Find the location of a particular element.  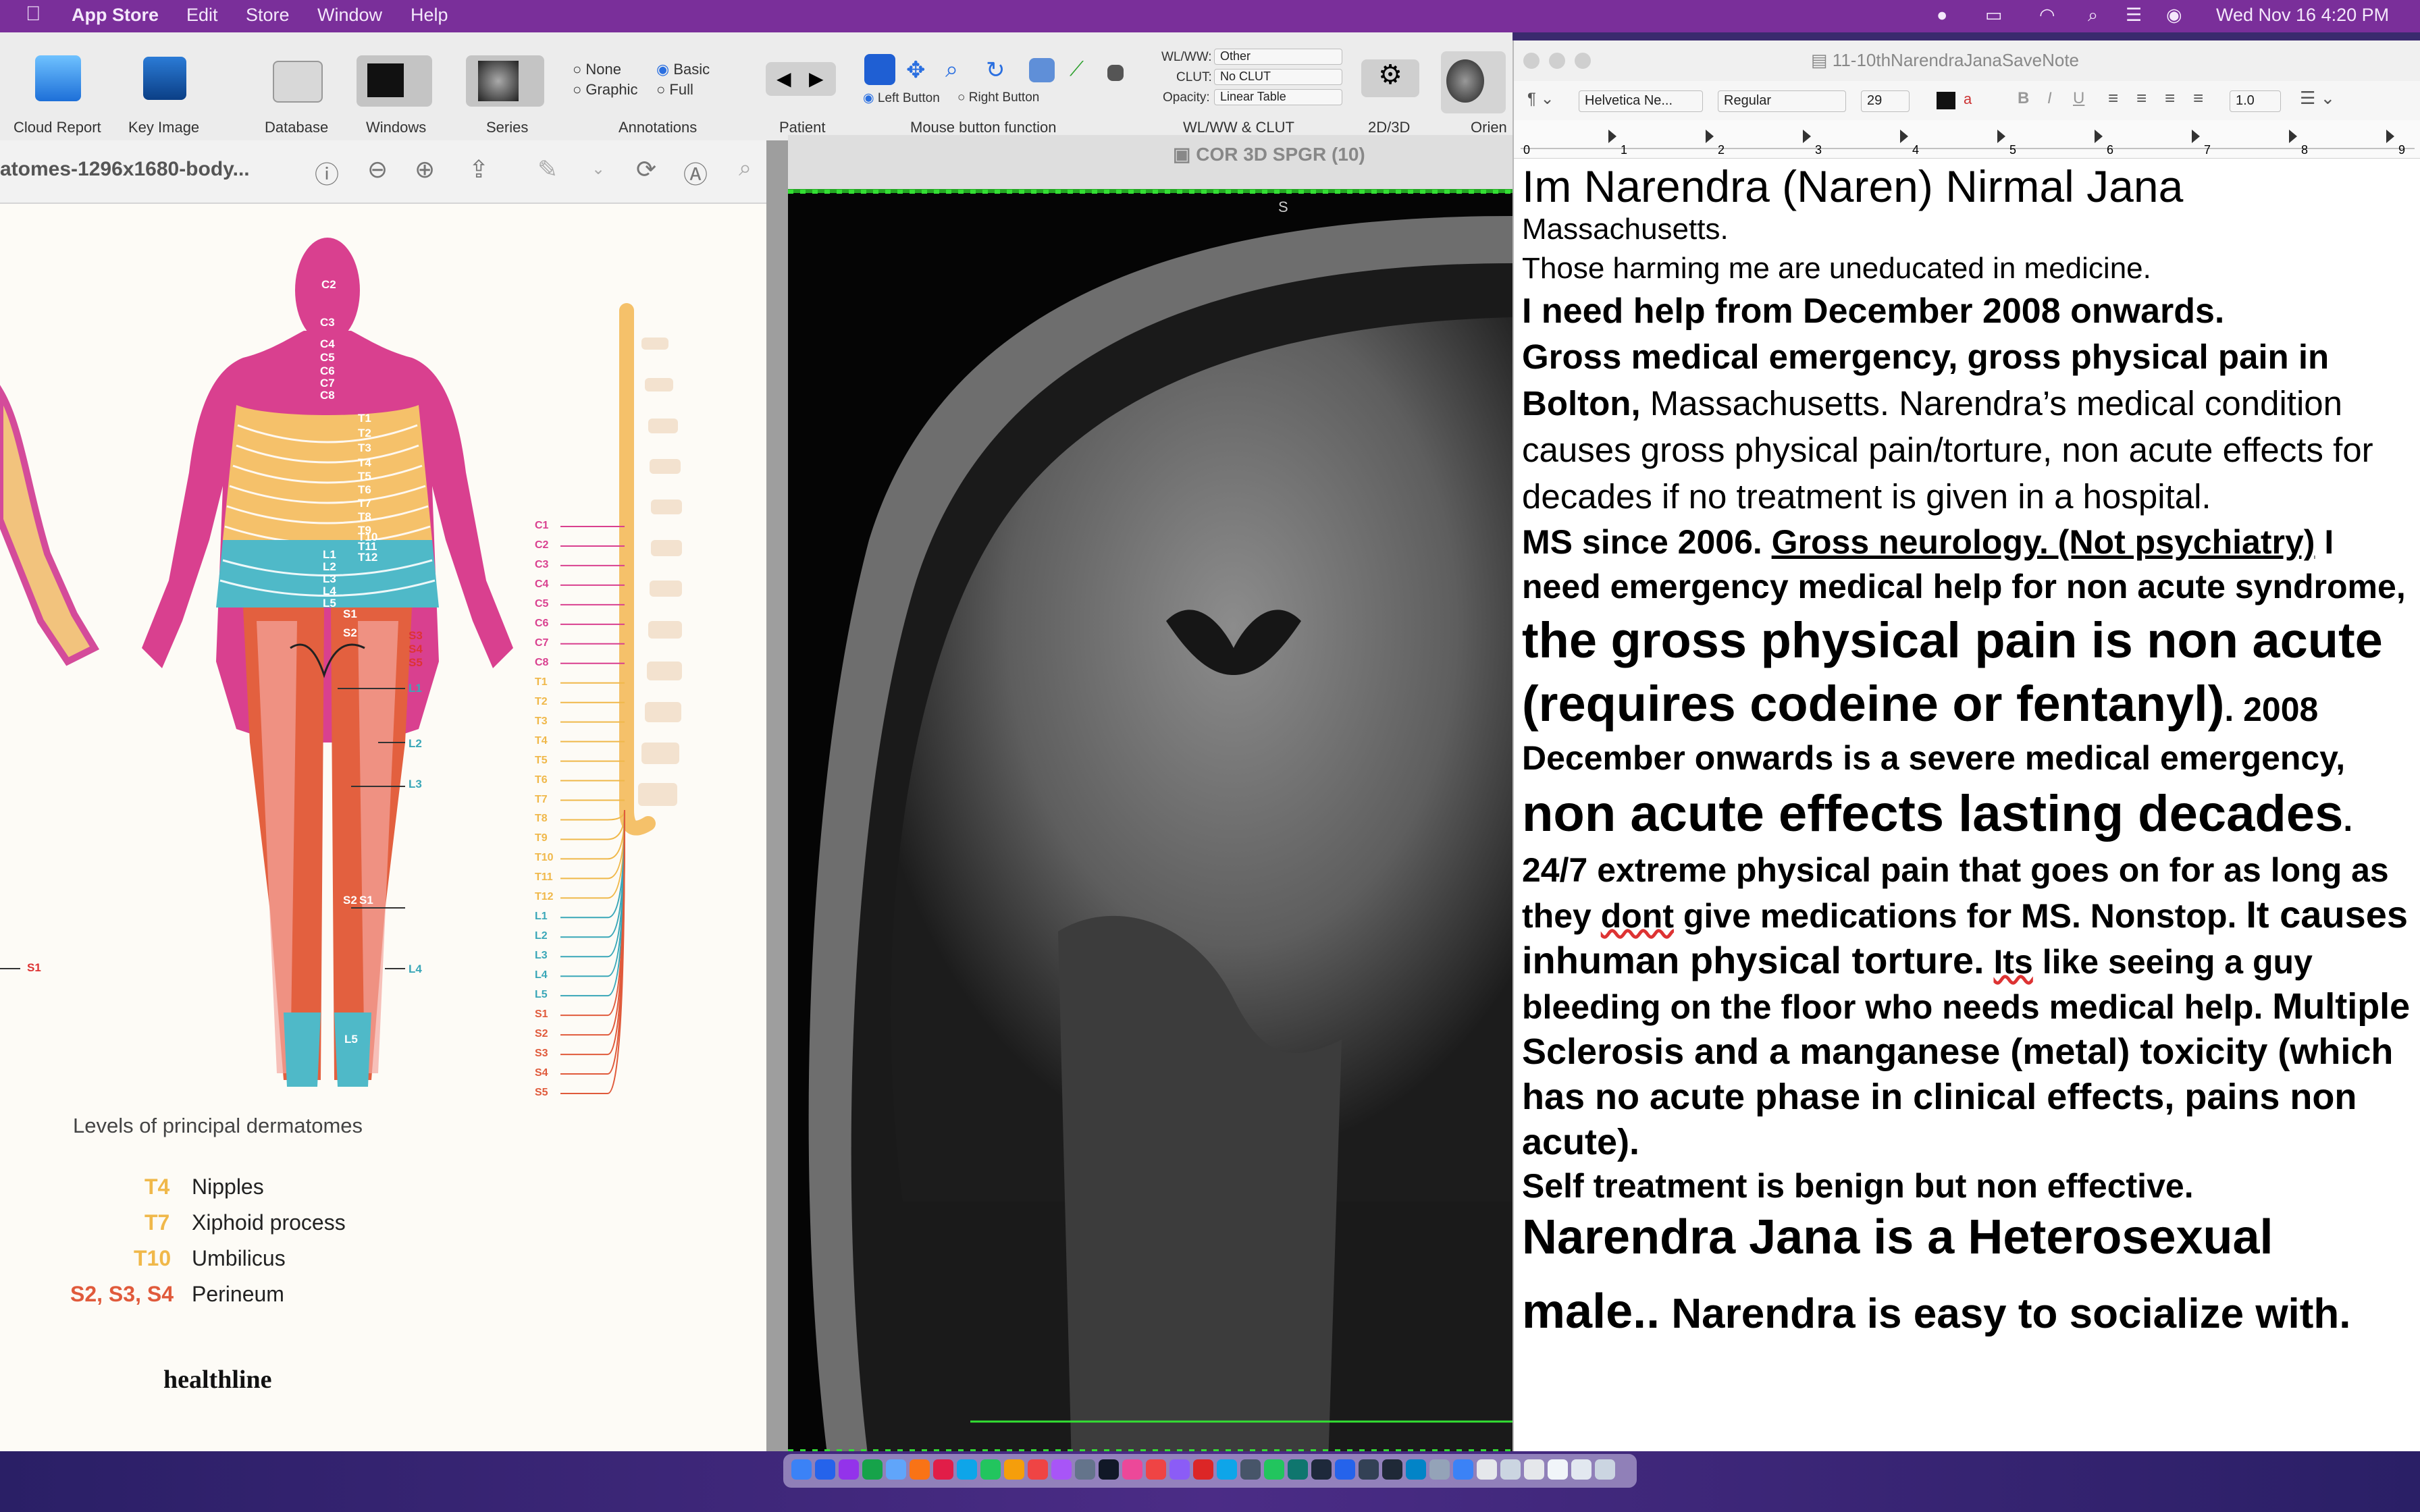

clut-select: No CLUT is located at coordinates (1278, 77).